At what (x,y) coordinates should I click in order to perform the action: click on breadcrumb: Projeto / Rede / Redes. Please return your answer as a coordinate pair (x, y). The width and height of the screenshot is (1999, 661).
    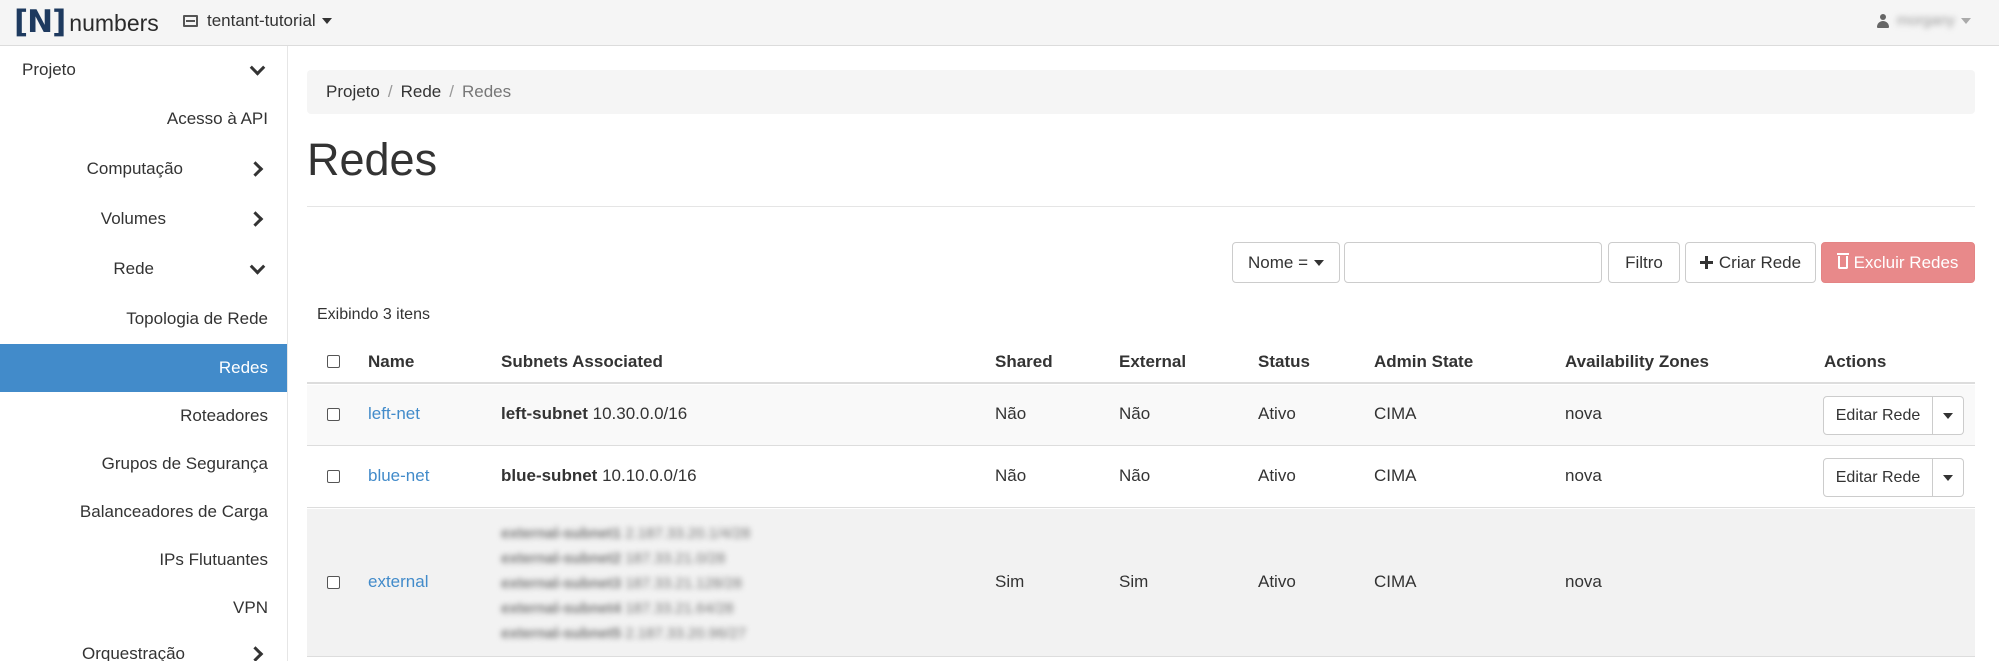
    Looking at the image, I should click on (1141, 92).